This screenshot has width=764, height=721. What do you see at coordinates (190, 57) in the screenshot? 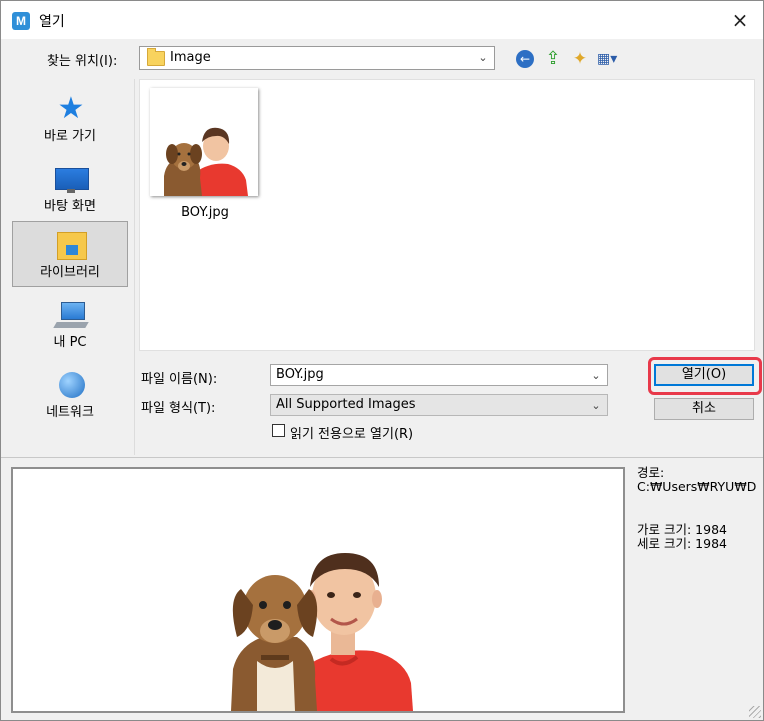
I see `look-in-value: Image` at bounding box center [190, 57].